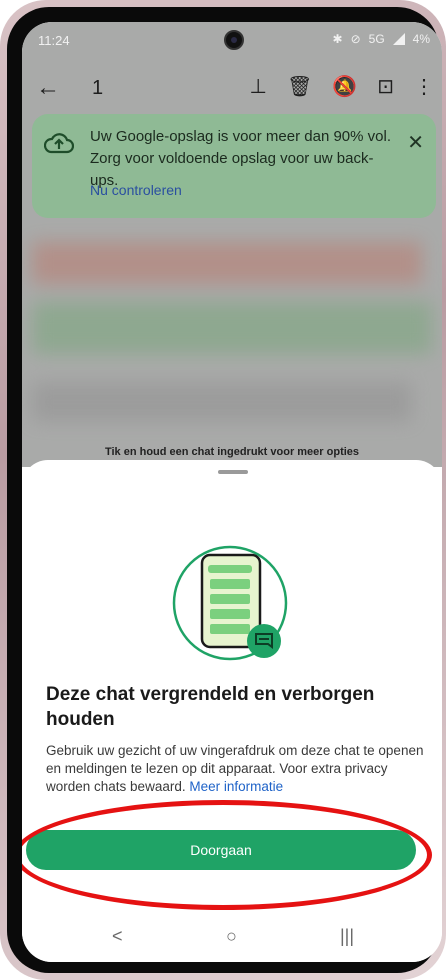 This screenshot has height=980, width=446. I want to click on bluetooth-icon: ✱, so click(337, 39).